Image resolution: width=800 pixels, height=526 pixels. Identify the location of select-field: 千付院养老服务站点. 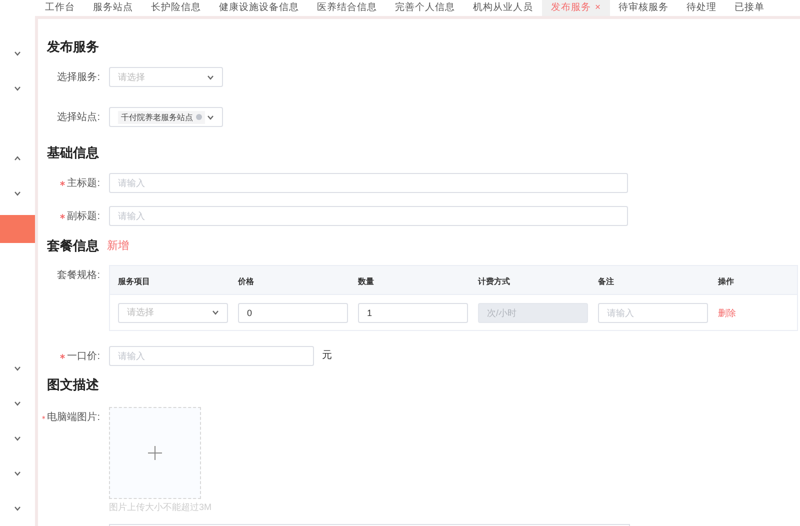
(166, 117).